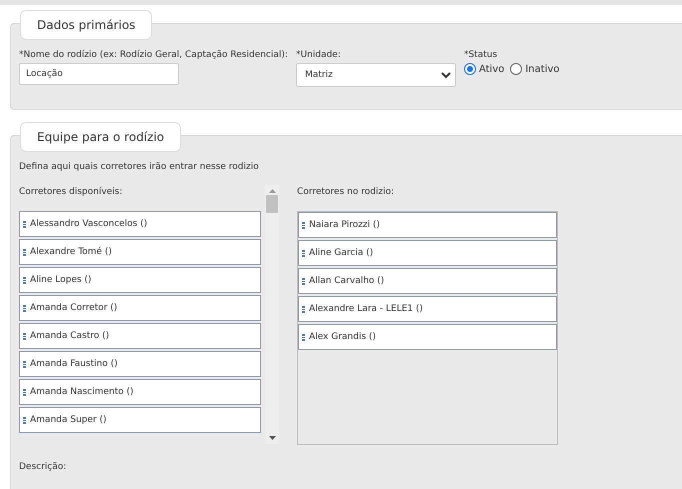 The image size is (682, 489). I want to click on status-radio: Inativo, so click(535, 69).